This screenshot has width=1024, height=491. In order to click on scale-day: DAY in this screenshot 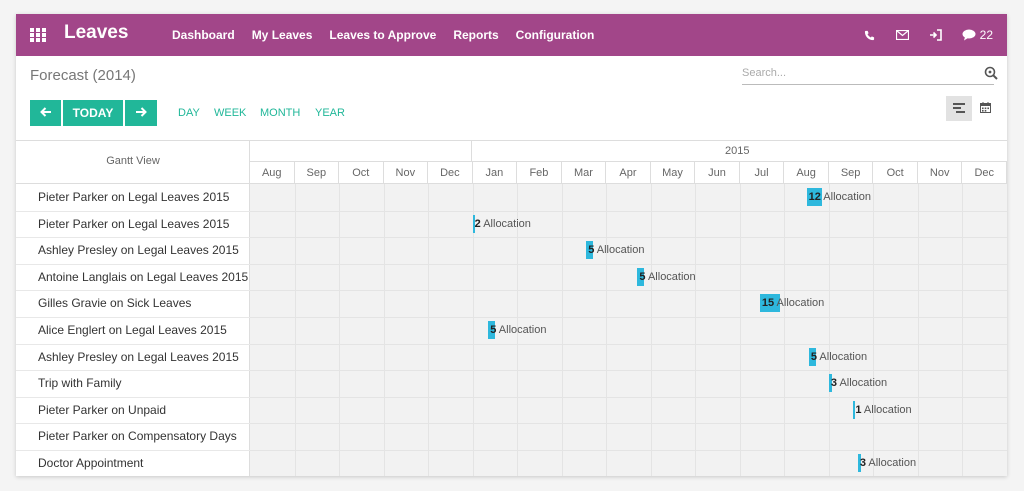, I will do `click(189, 113)`.